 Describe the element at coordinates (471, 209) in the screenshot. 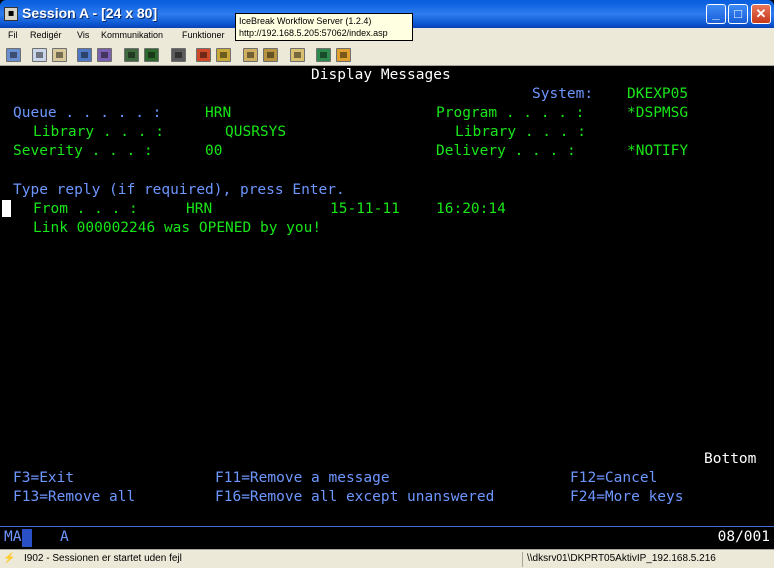

I see `from-time: 16:20:14` at that location.